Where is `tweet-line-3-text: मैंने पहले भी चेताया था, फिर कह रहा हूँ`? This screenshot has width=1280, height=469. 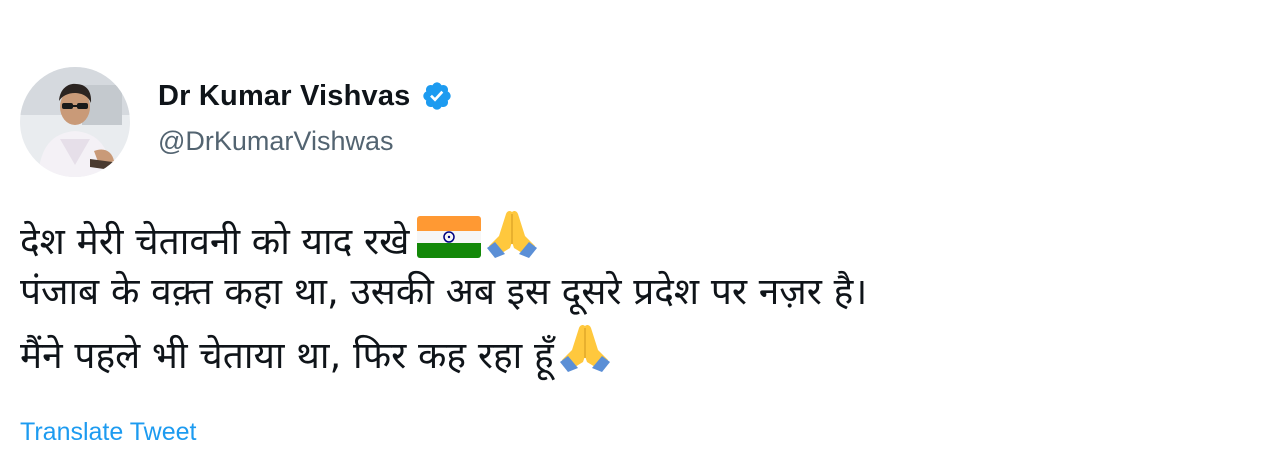
tweet-line-3-text: मैंने पहले भी चेताया था, फिर कह रहा हूँ is located at coordinates (287, 355).